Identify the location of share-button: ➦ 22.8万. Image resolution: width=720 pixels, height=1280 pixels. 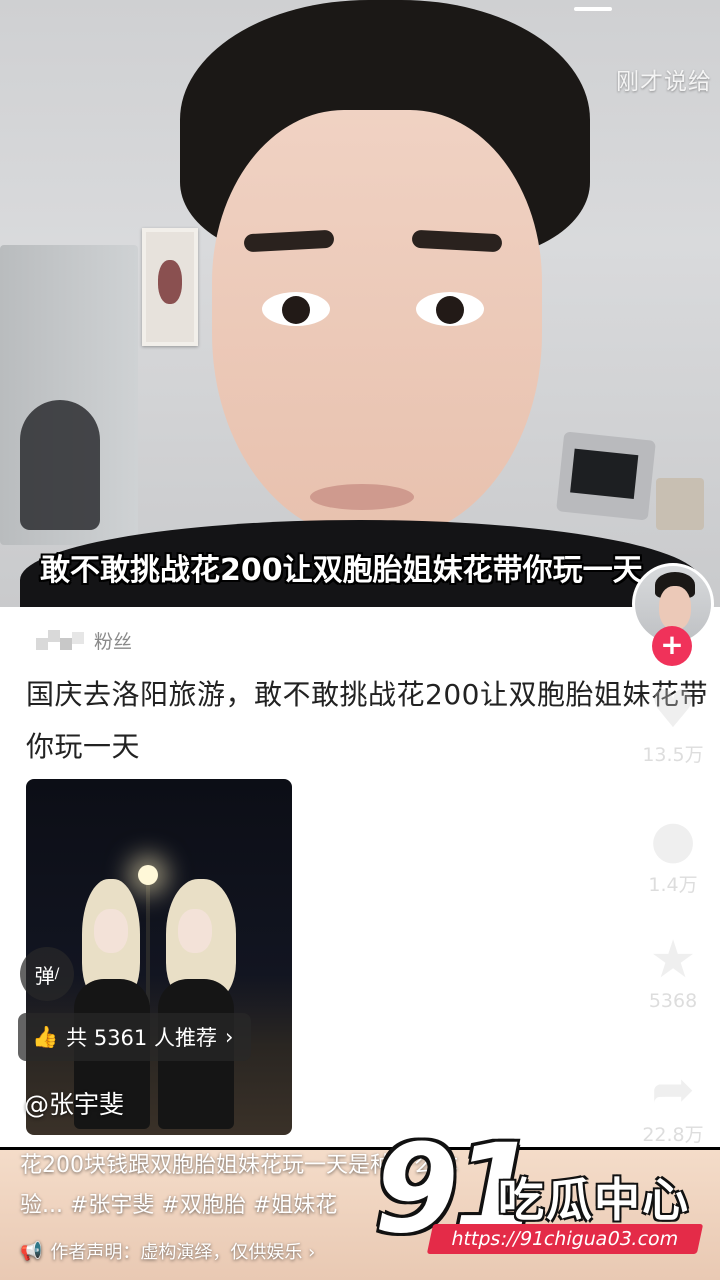
(673, 1103).